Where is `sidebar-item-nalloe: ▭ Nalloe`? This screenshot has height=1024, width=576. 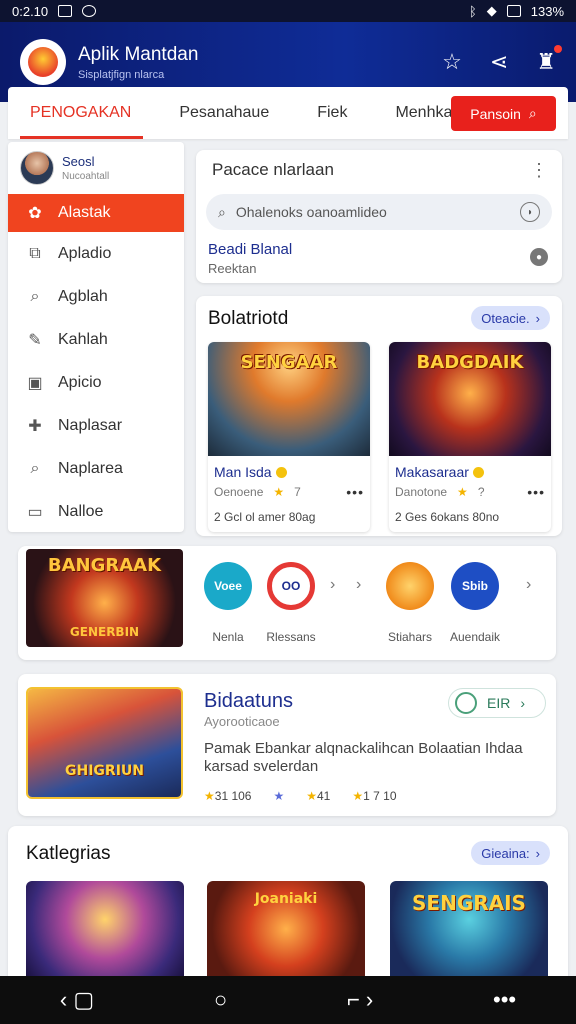 sidebar-item-nalloe: ▭ Nalloe is located at coordinates (96, 511).